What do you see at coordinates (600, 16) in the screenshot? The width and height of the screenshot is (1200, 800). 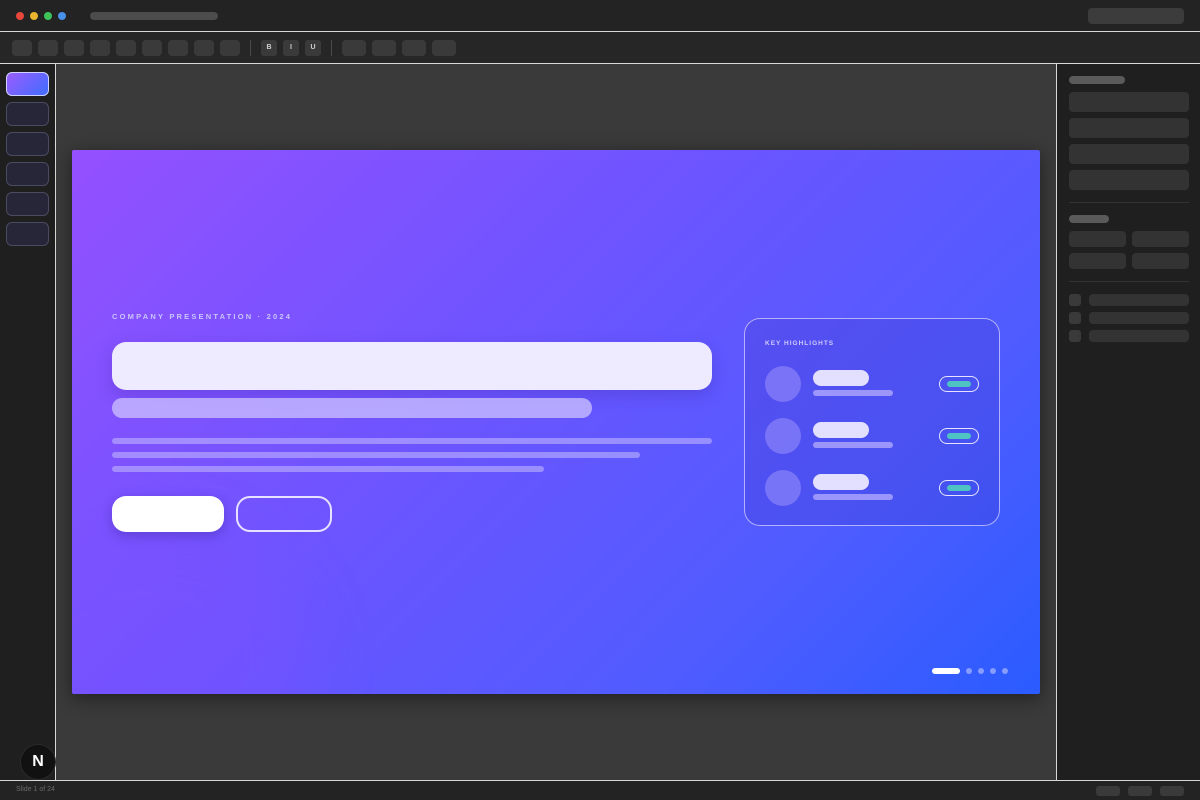 I see `title-bar` at bounding box center [600, 16].